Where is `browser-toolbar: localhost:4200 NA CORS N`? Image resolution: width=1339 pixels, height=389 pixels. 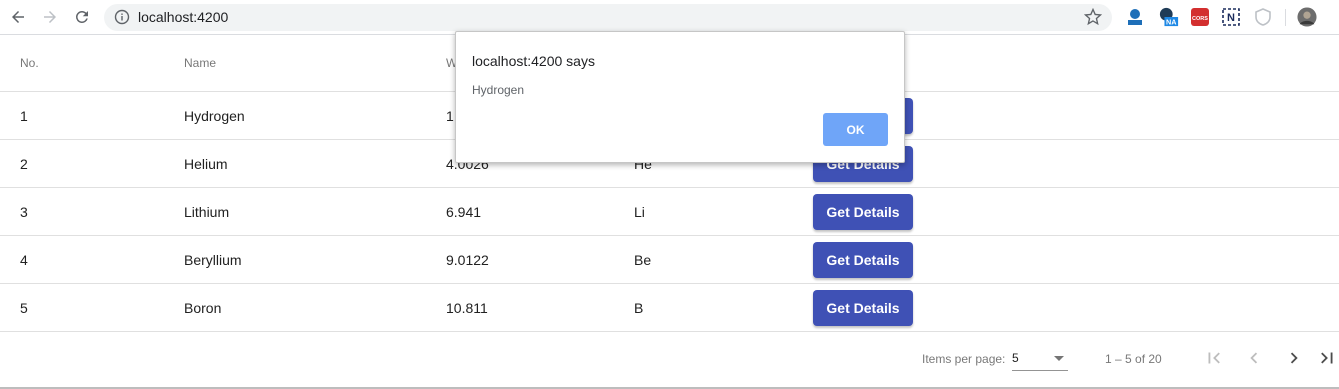 browser-toolbar: localhost:4200 NA CORS N is located at coordinates (669, 17).